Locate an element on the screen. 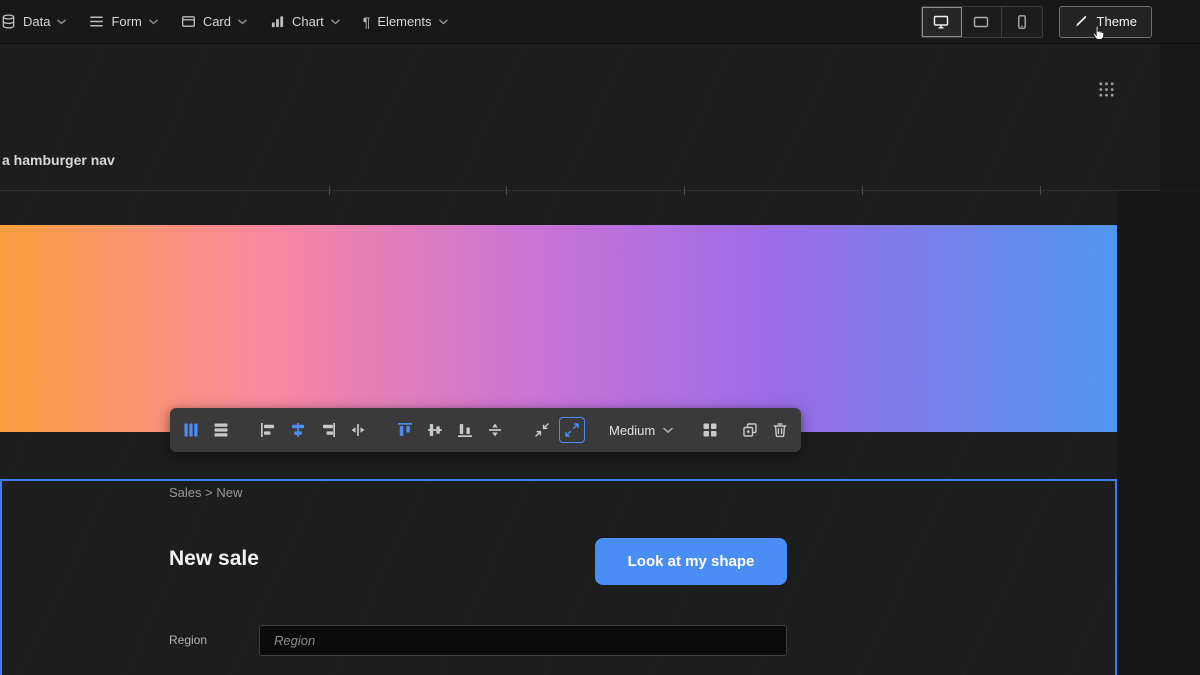 The height and width of the screenshot is (675, 1200). region-input is located at coordinates (523, 640).